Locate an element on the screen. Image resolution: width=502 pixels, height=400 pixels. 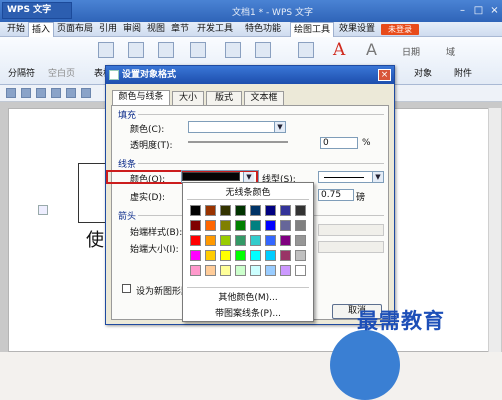
menu-features: 特色功能 is located at coordinates (263, 29).